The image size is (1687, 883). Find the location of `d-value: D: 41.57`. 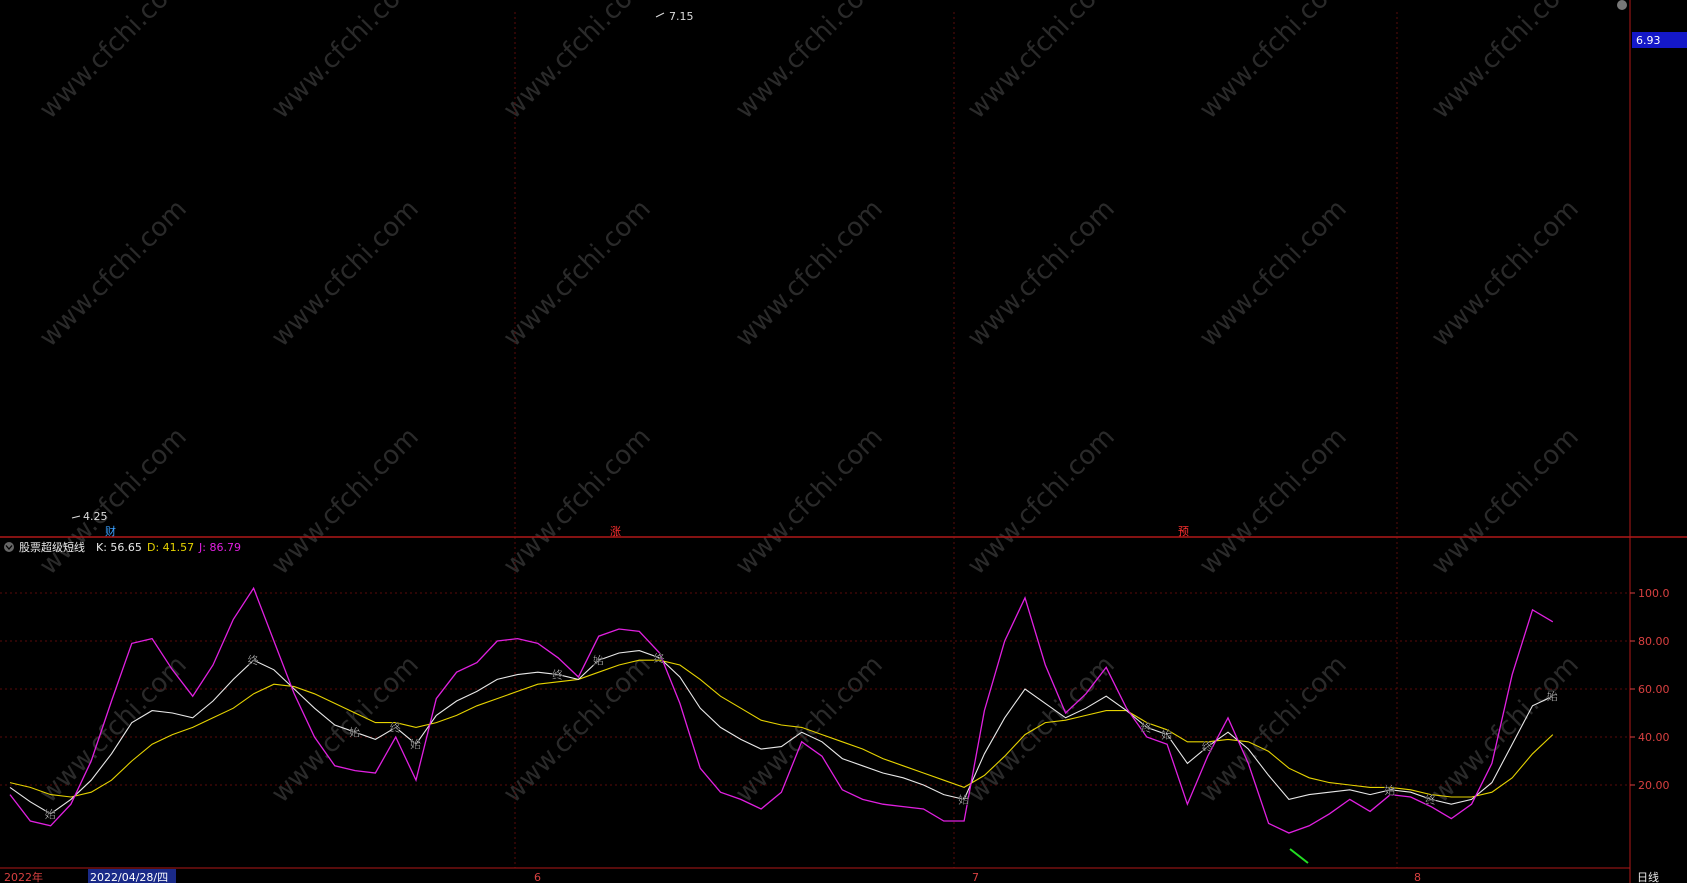

d-value: D: 41.57 is located at coordinates (170, 547).